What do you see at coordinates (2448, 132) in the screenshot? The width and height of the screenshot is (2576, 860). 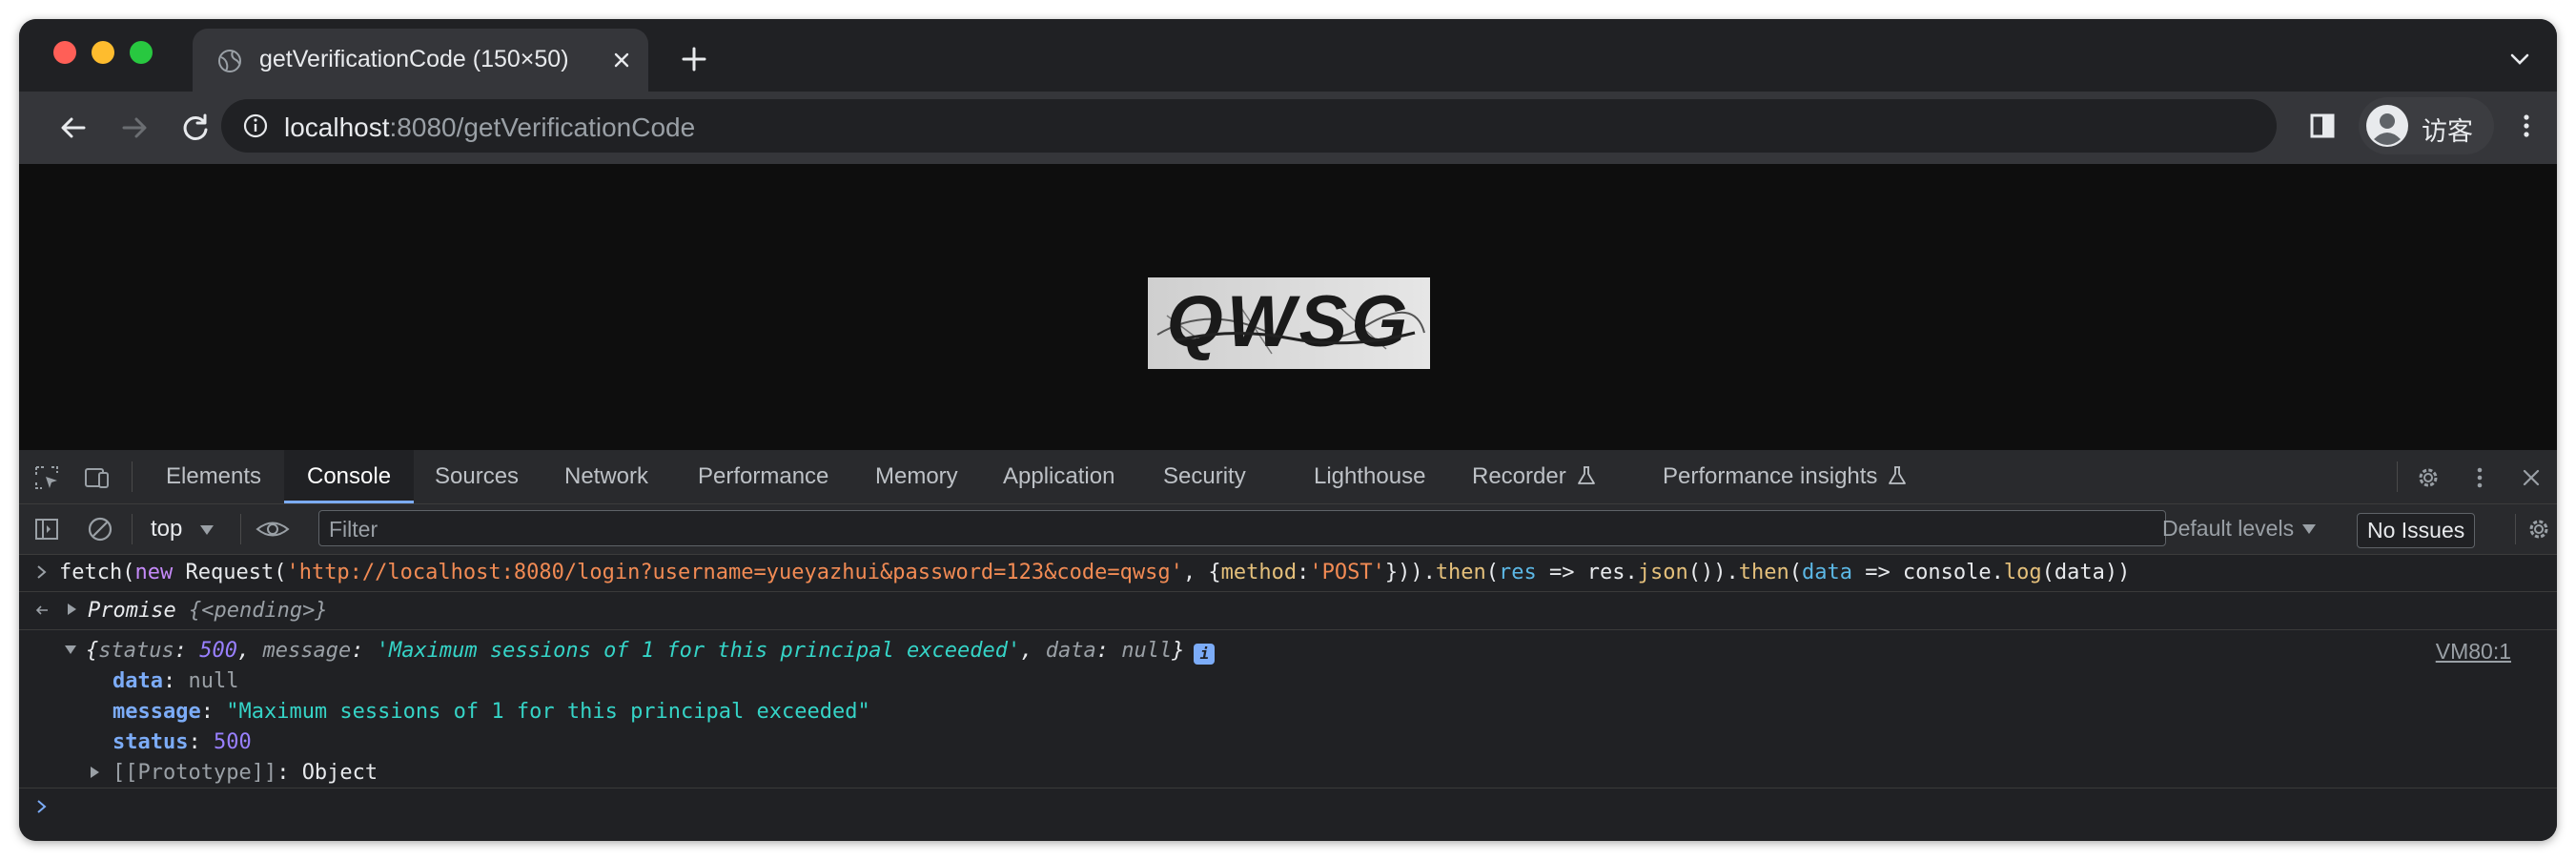 I see `profile-name: 访客` at bounding box center [2448, 132].